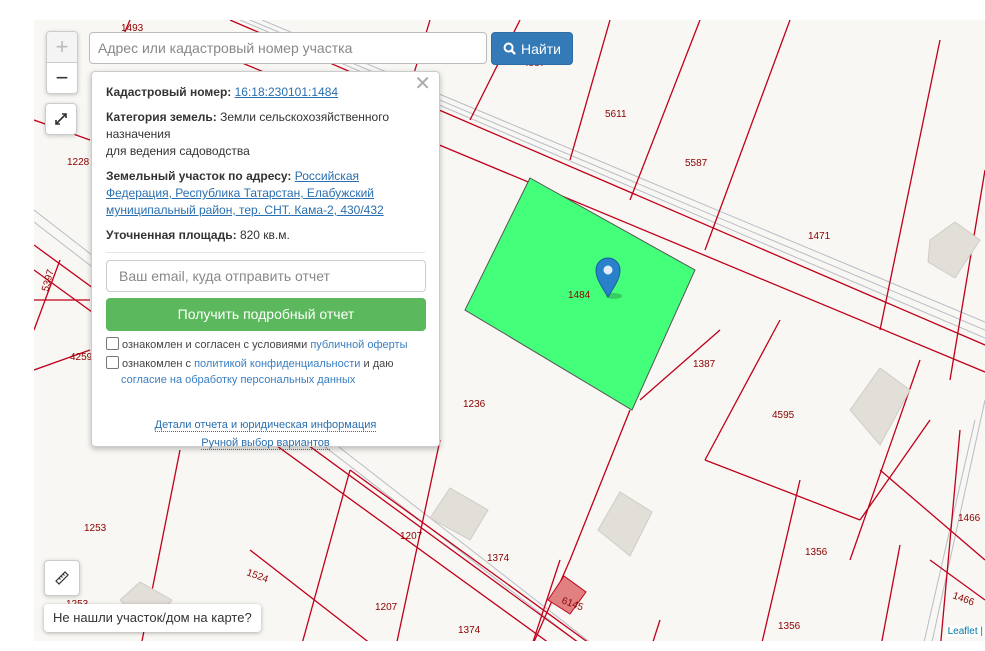  I want to click on parcel-number-label: 1471, so click(819, 236).